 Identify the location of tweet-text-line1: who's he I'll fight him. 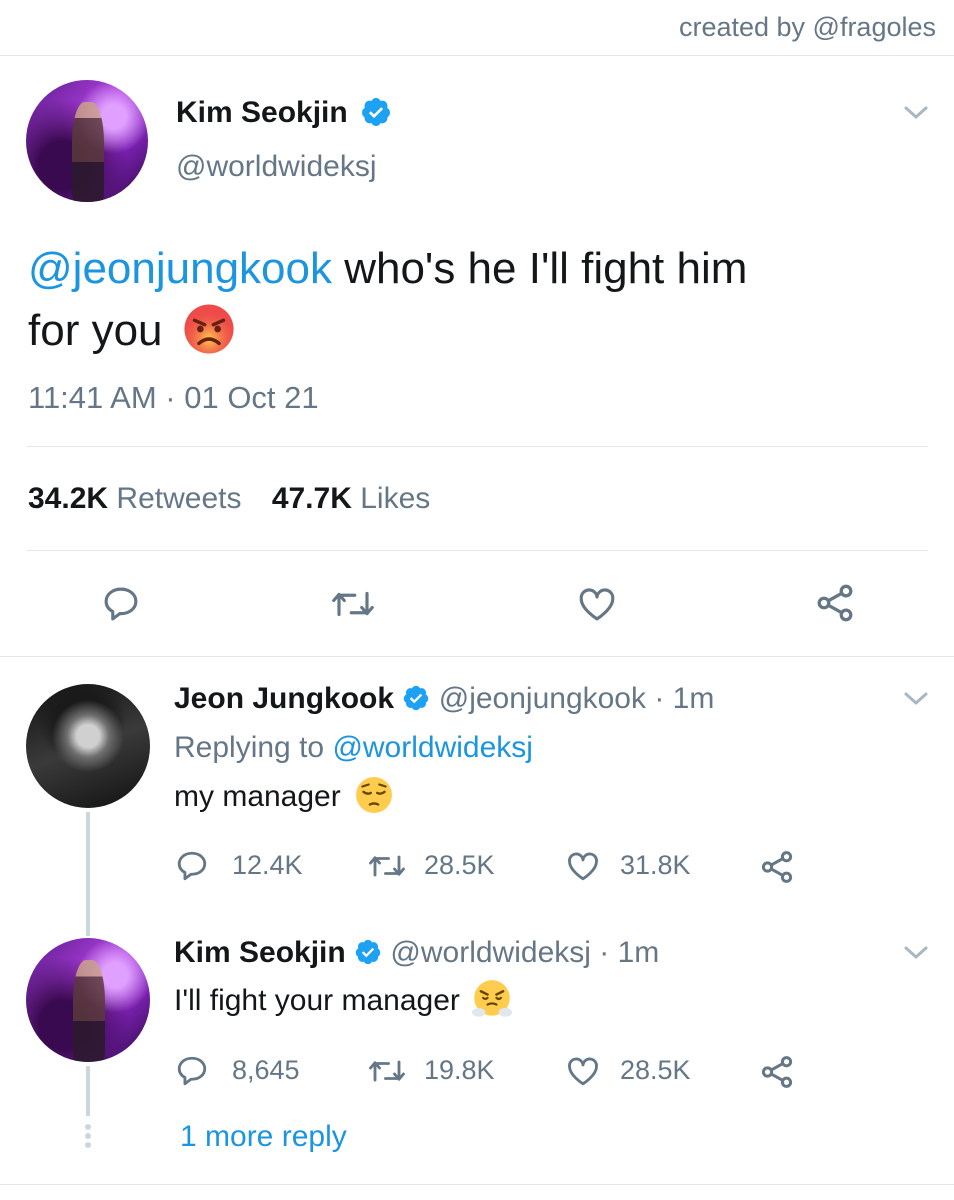
(539, 268).